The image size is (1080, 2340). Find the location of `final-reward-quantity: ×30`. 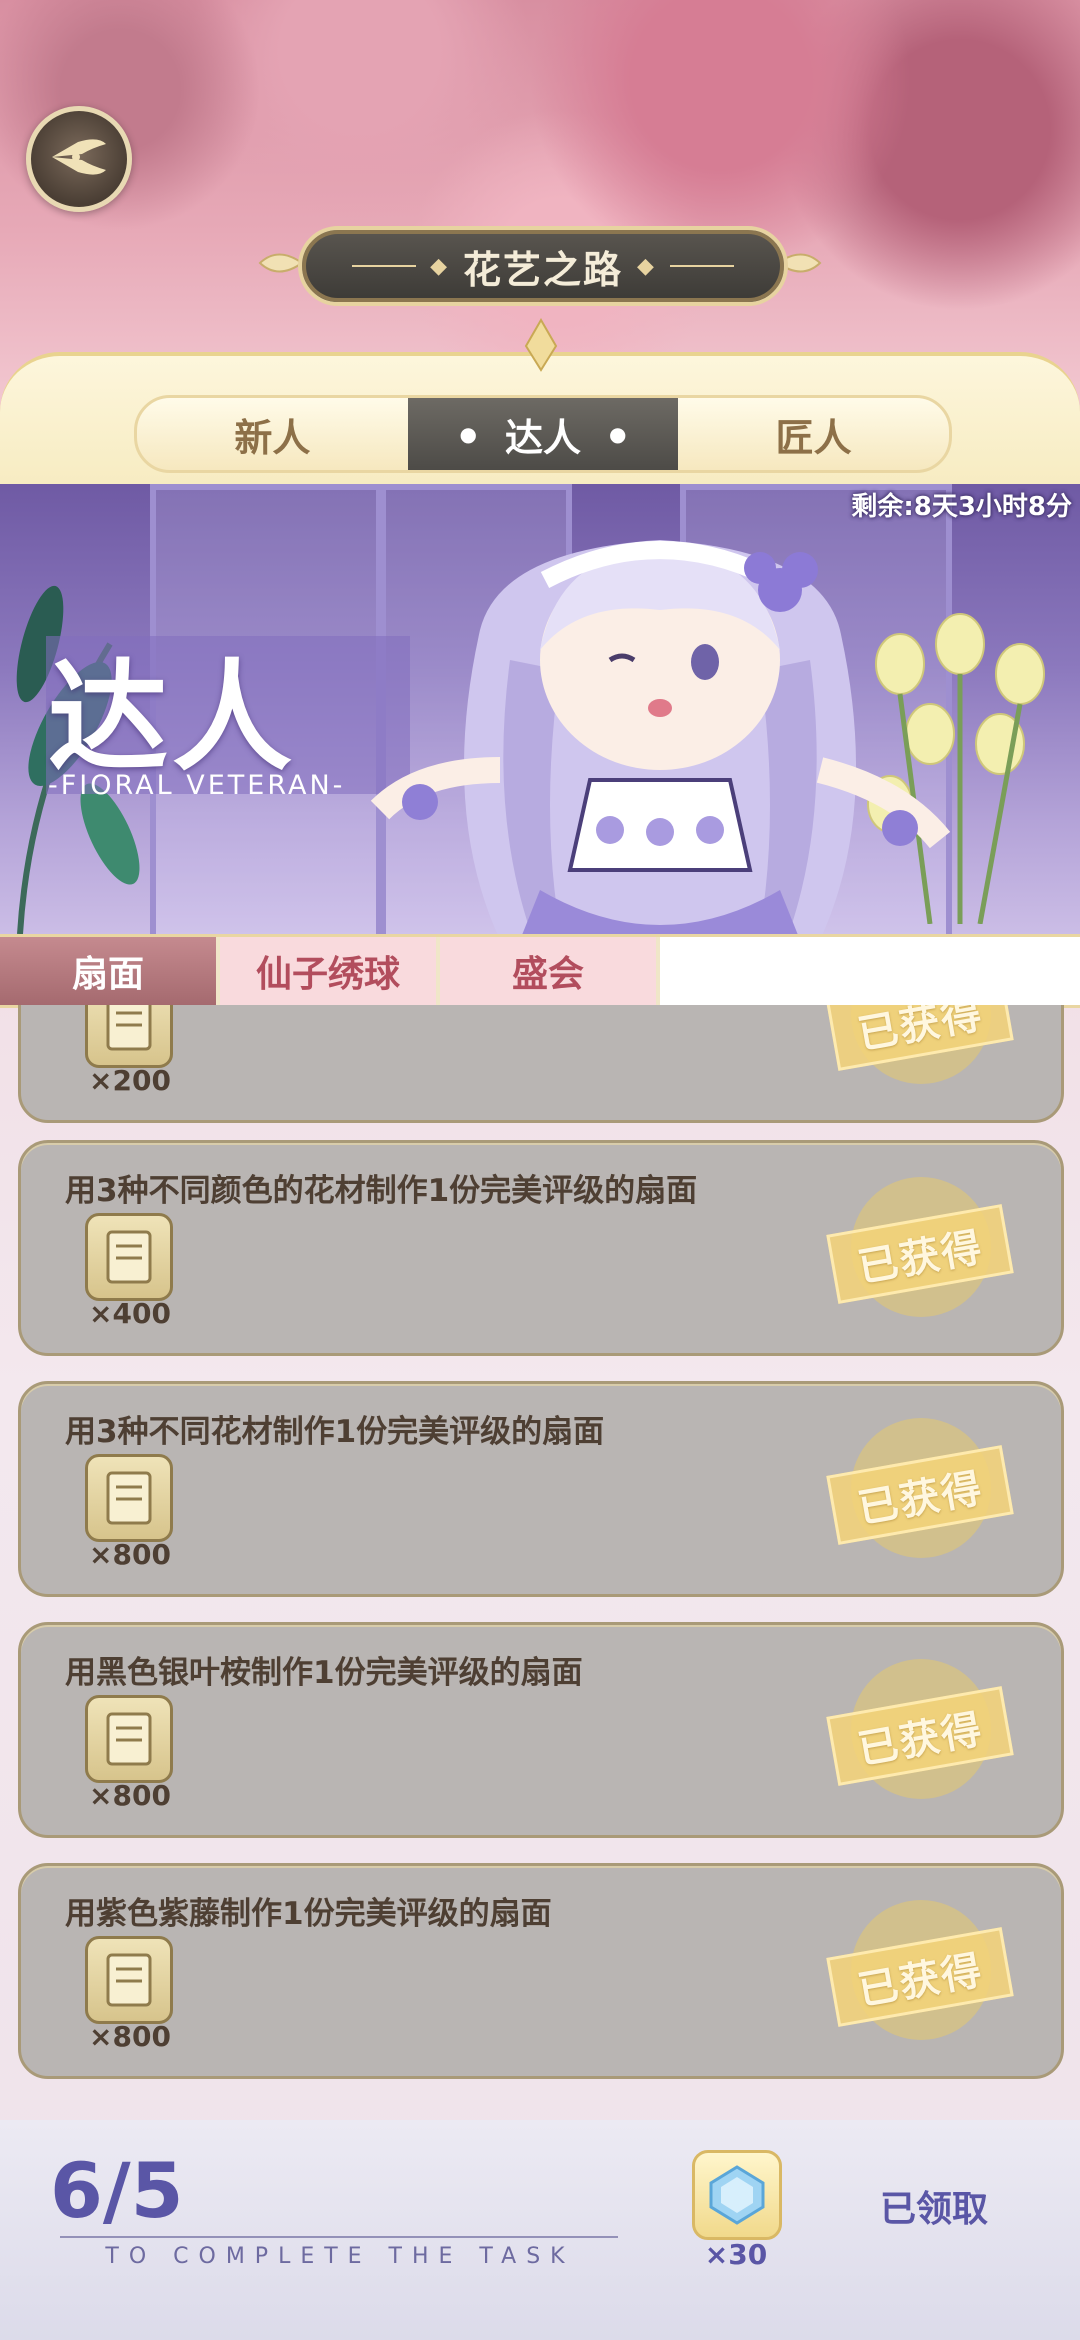

final-reward-quantity: ×30 is located at coordinates (736, 2254).